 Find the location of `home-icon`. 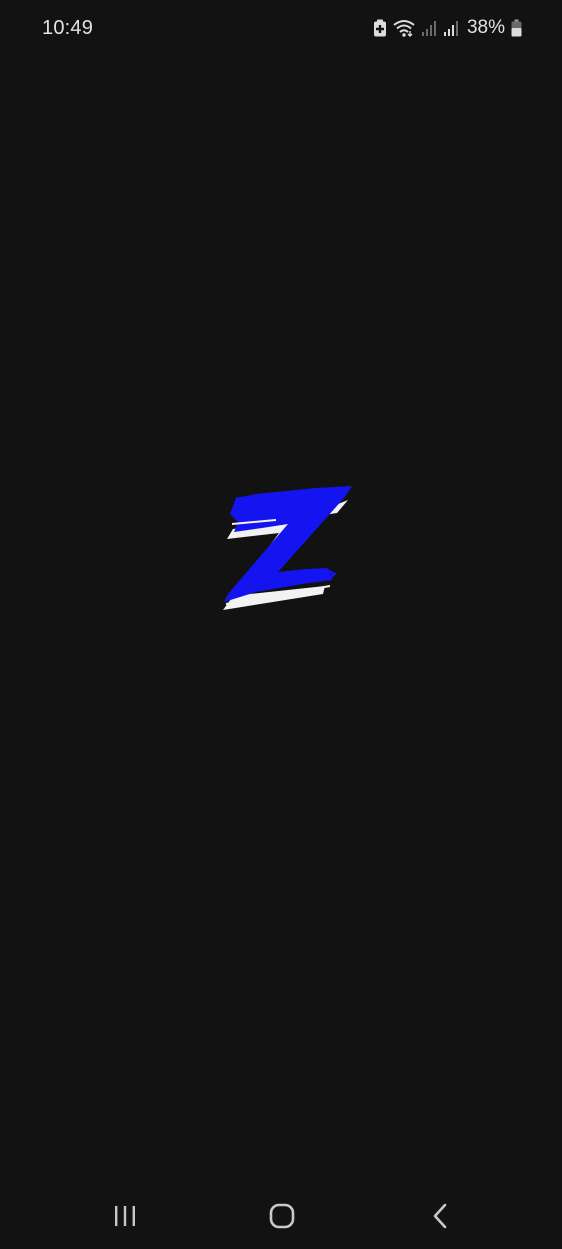

home-icon is located at coordinates (282, 1218).